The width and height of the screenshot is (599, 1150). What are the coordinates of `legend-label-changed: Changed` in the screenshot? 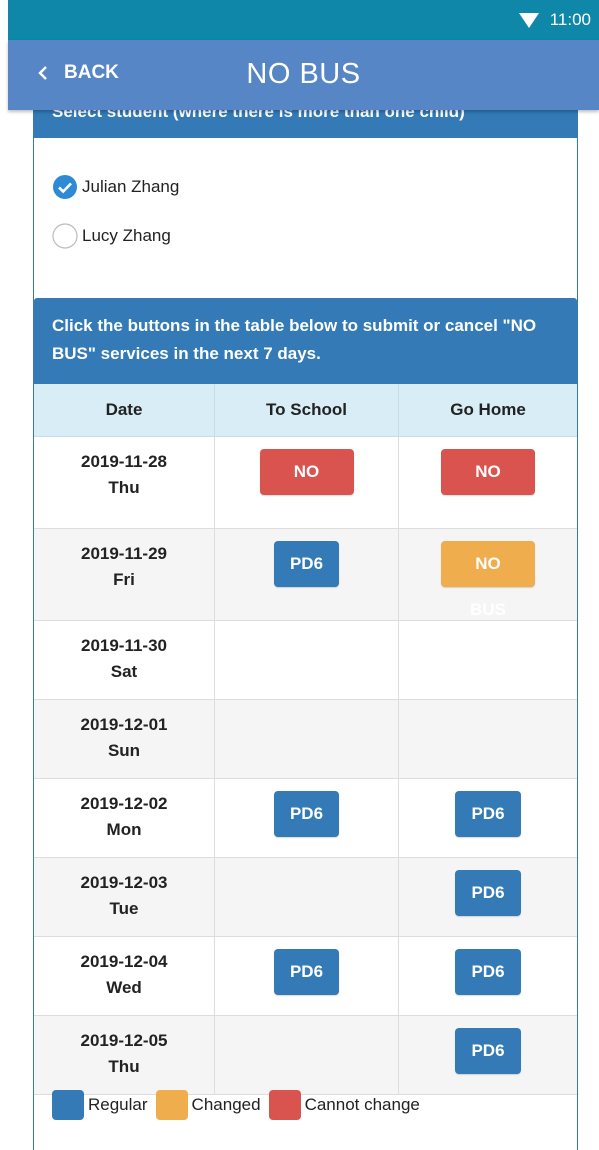 It's located at (226, 1104).